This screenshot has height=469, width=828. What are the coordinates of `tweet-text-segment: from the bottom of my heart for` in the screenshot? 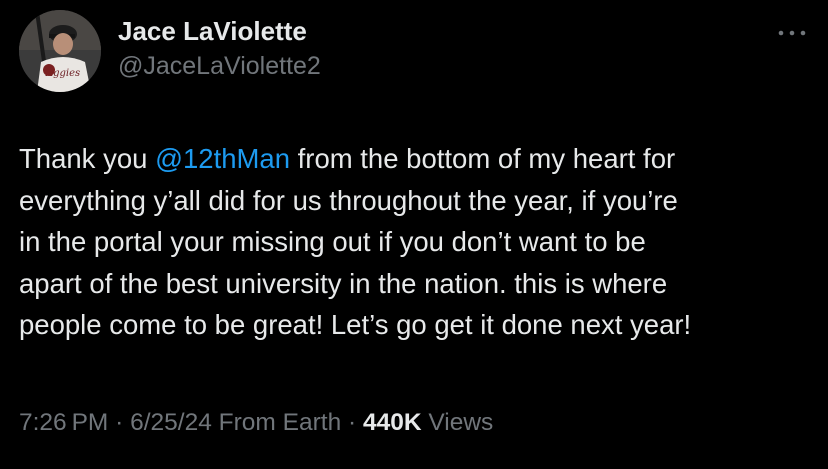 It's located at (483, 158).